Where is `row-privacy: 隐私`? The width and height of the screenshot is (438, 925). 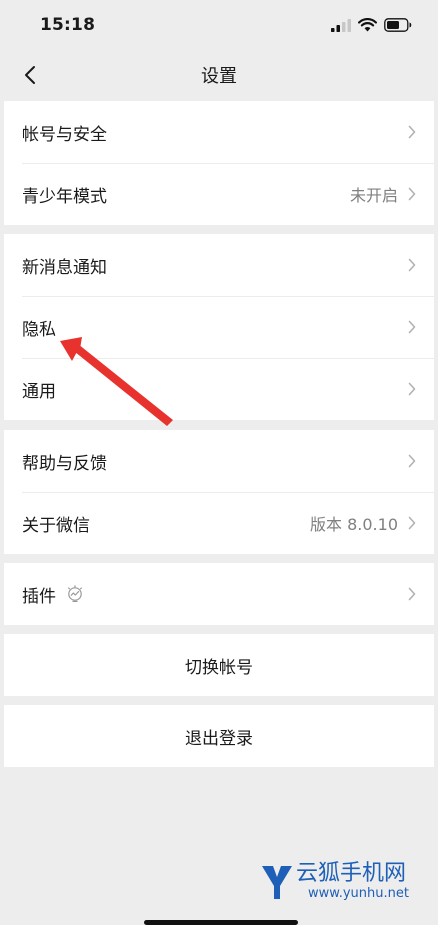
row-privacy: 隐私 is located at coordinates (219, 327).